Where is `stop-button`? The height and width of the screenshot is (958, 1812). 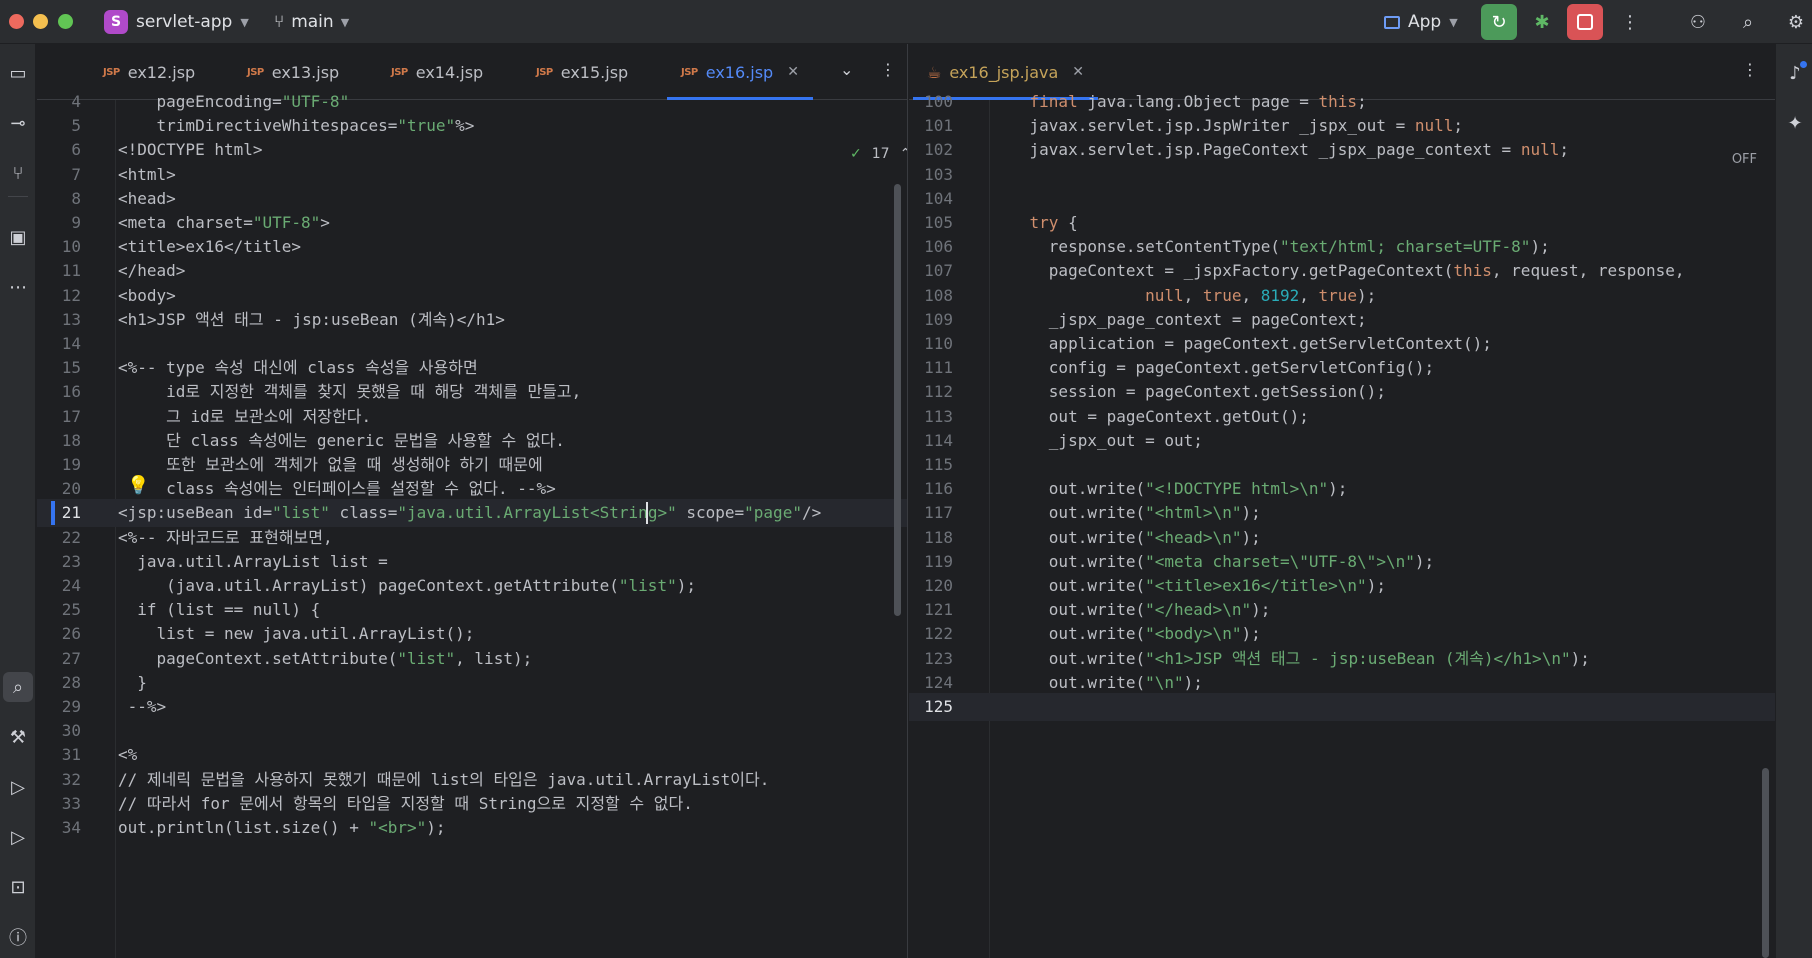 stop-button is located at coordinates (1585, 22).